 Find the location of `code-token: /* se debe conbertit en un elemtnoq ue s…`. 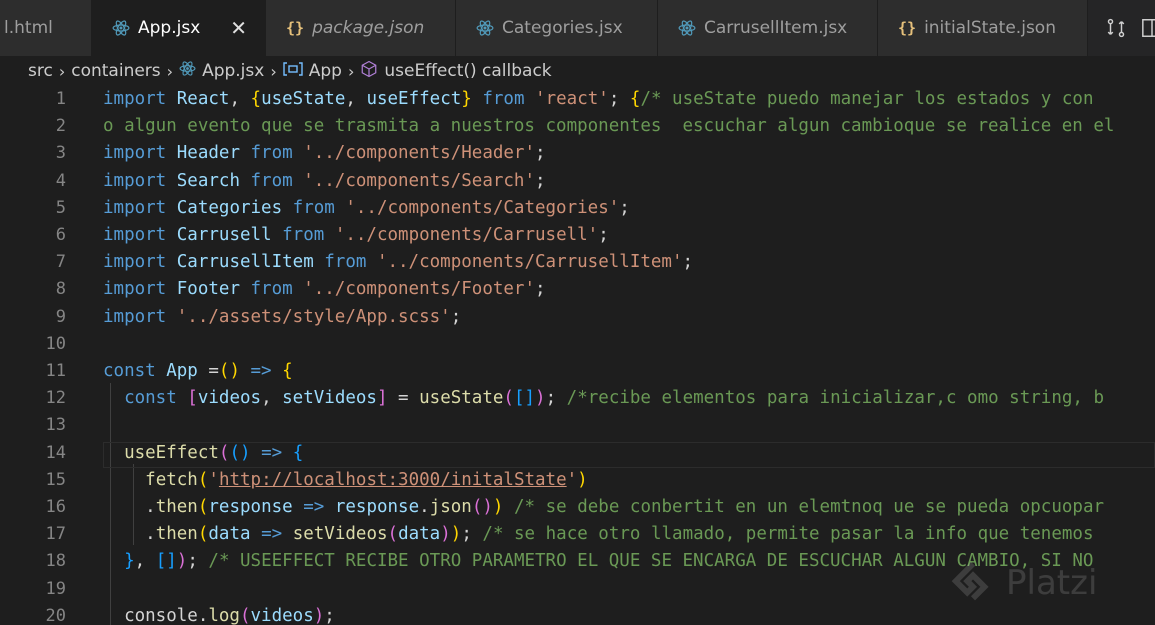

code-token: /* se debe conbertit en un elemtnoq ue s… is located at coordinates (809, 507).